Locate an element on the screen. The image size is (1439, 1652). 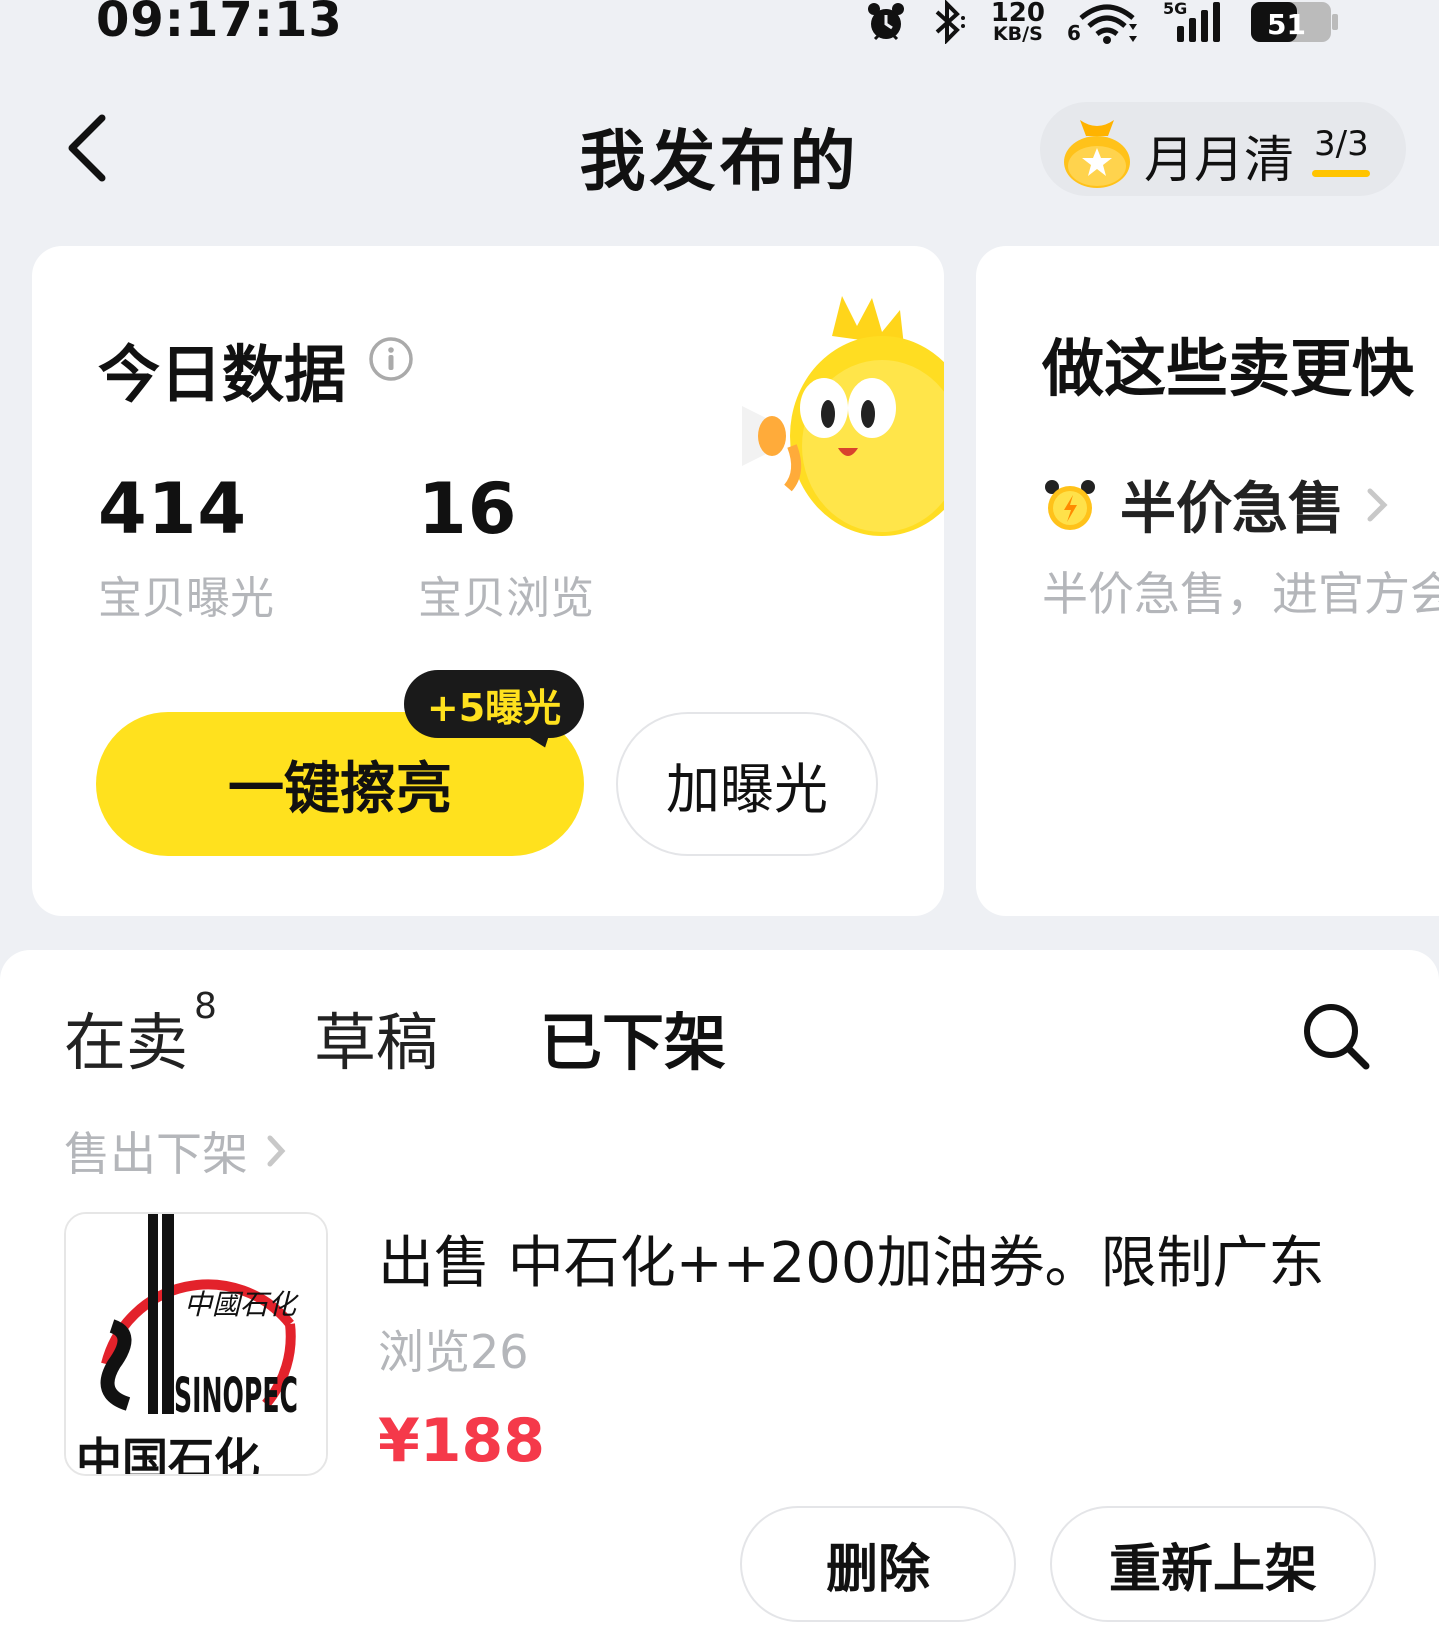
tab-on-sale: 在卖 8 is located at coordinates (140, 1034).